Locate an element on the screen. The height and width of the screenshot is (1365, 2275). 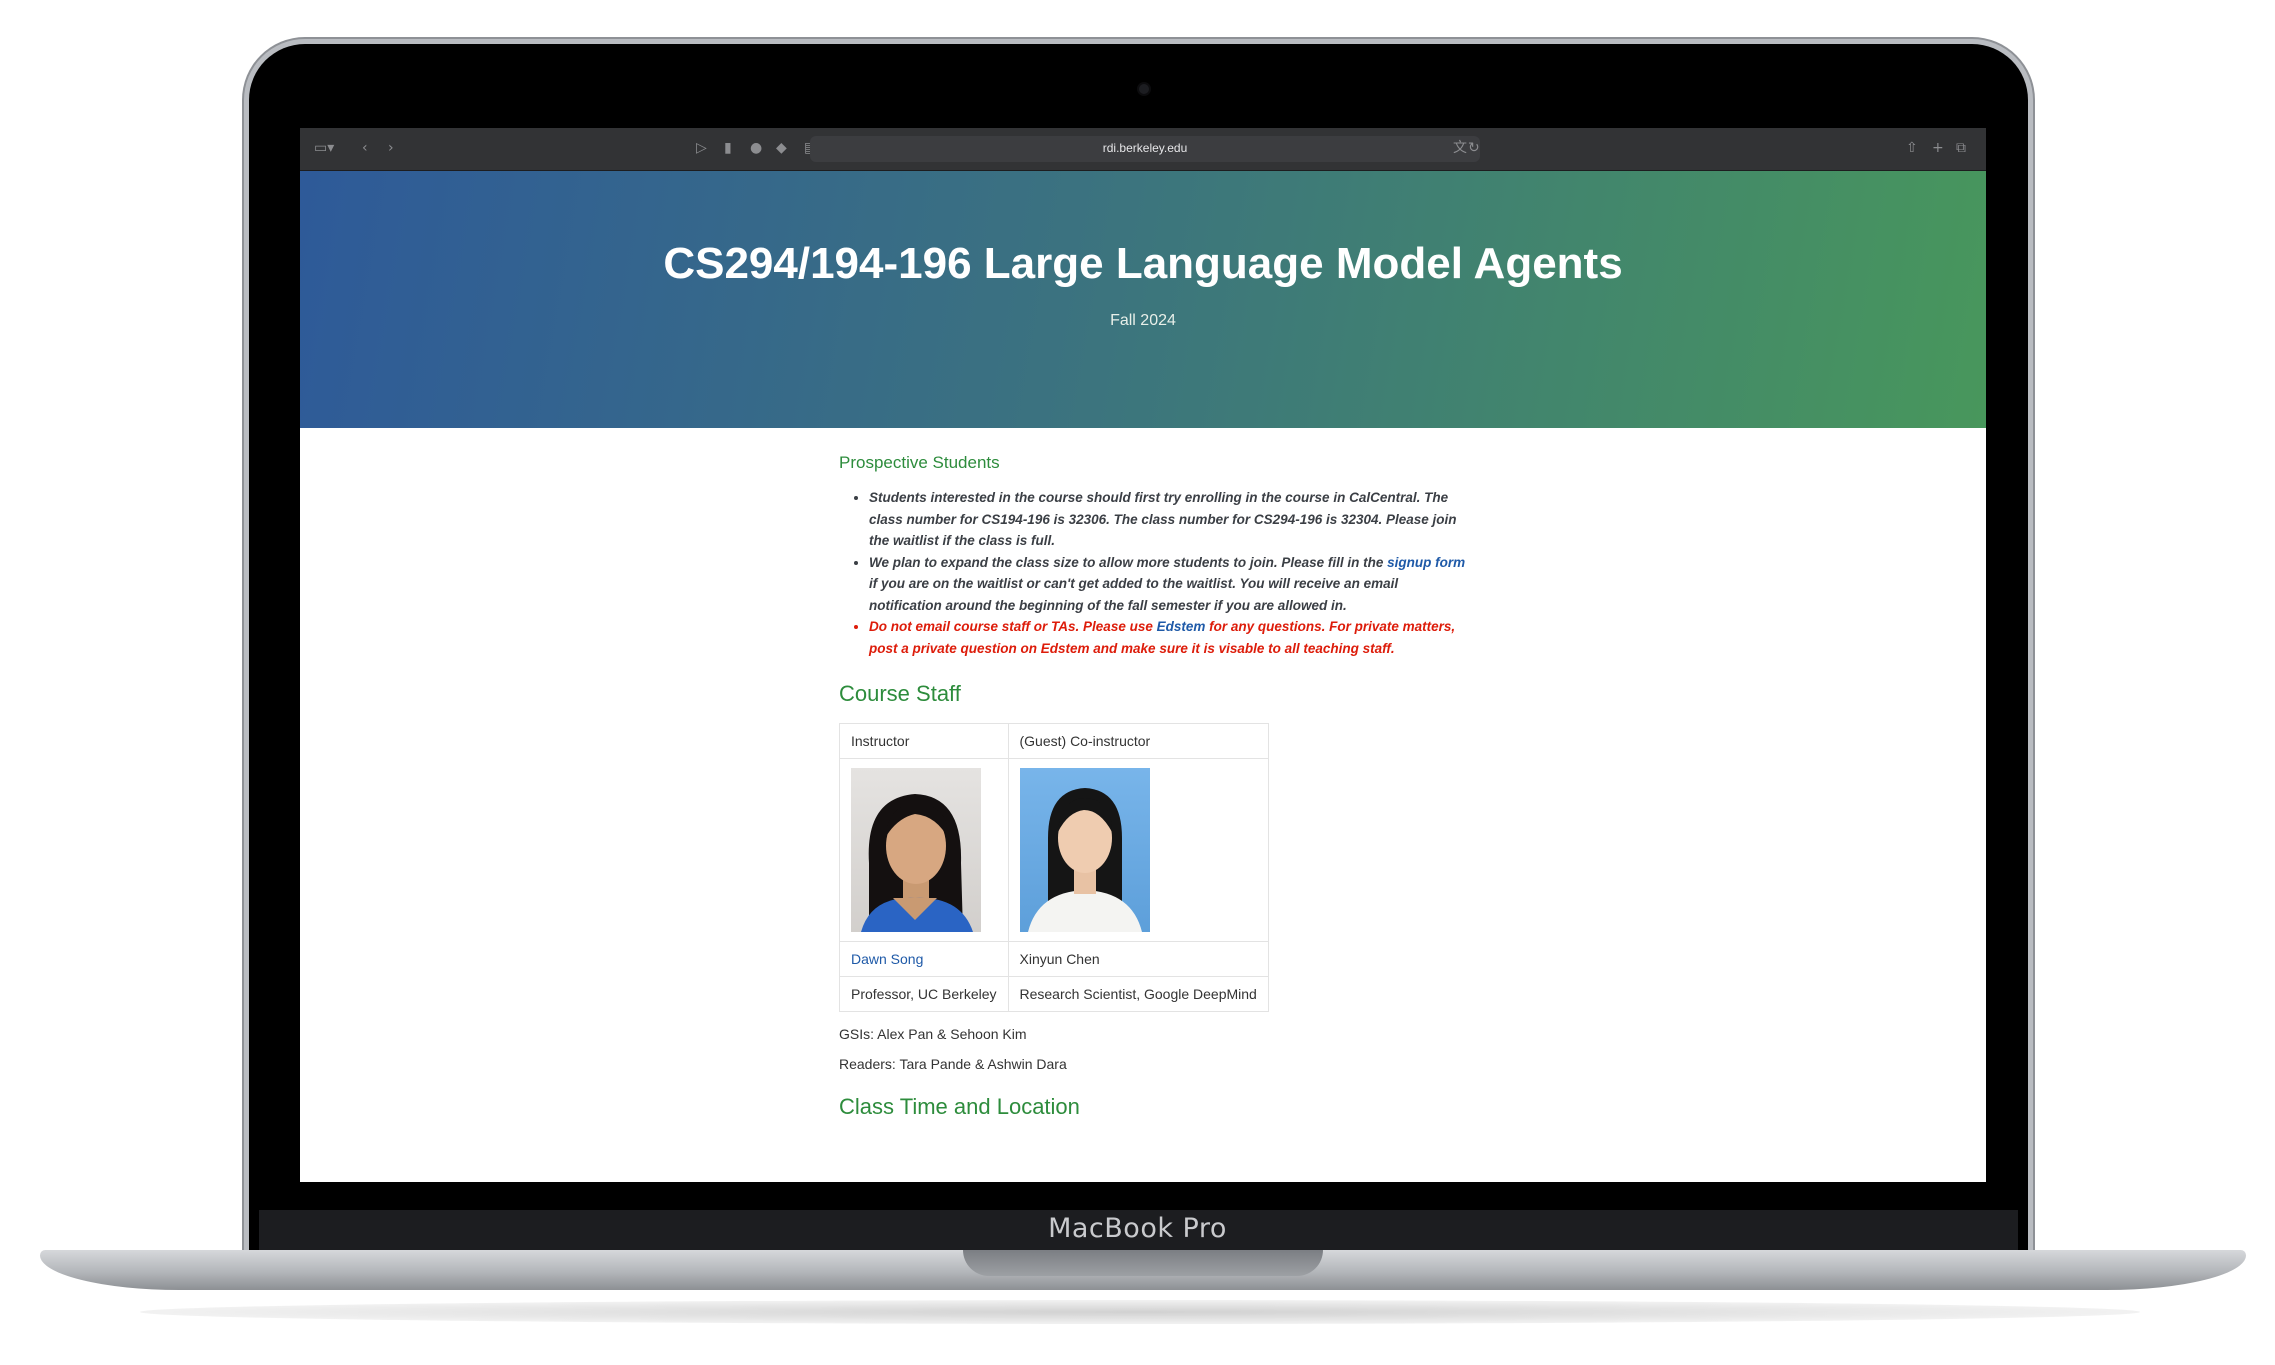
extension-icon: ◆ is located at coordinates (781, 148).